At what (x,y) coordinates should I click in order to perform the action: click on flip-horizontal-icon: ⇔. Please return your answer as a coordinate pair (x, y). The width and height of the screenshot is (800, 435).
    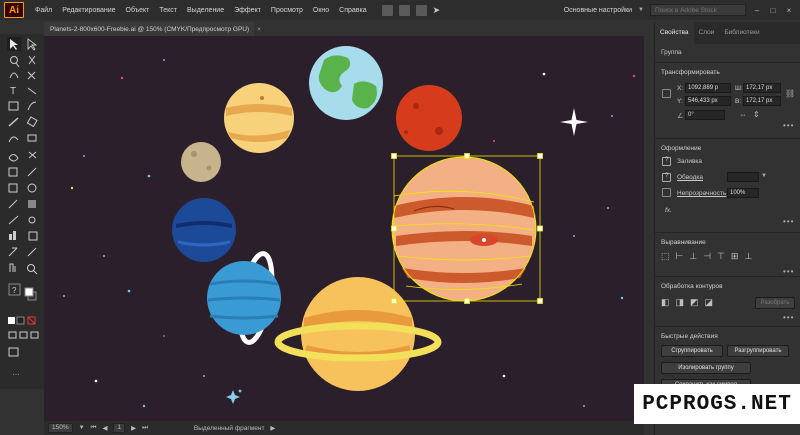
    Looking at the image, I should click on (743, 114).